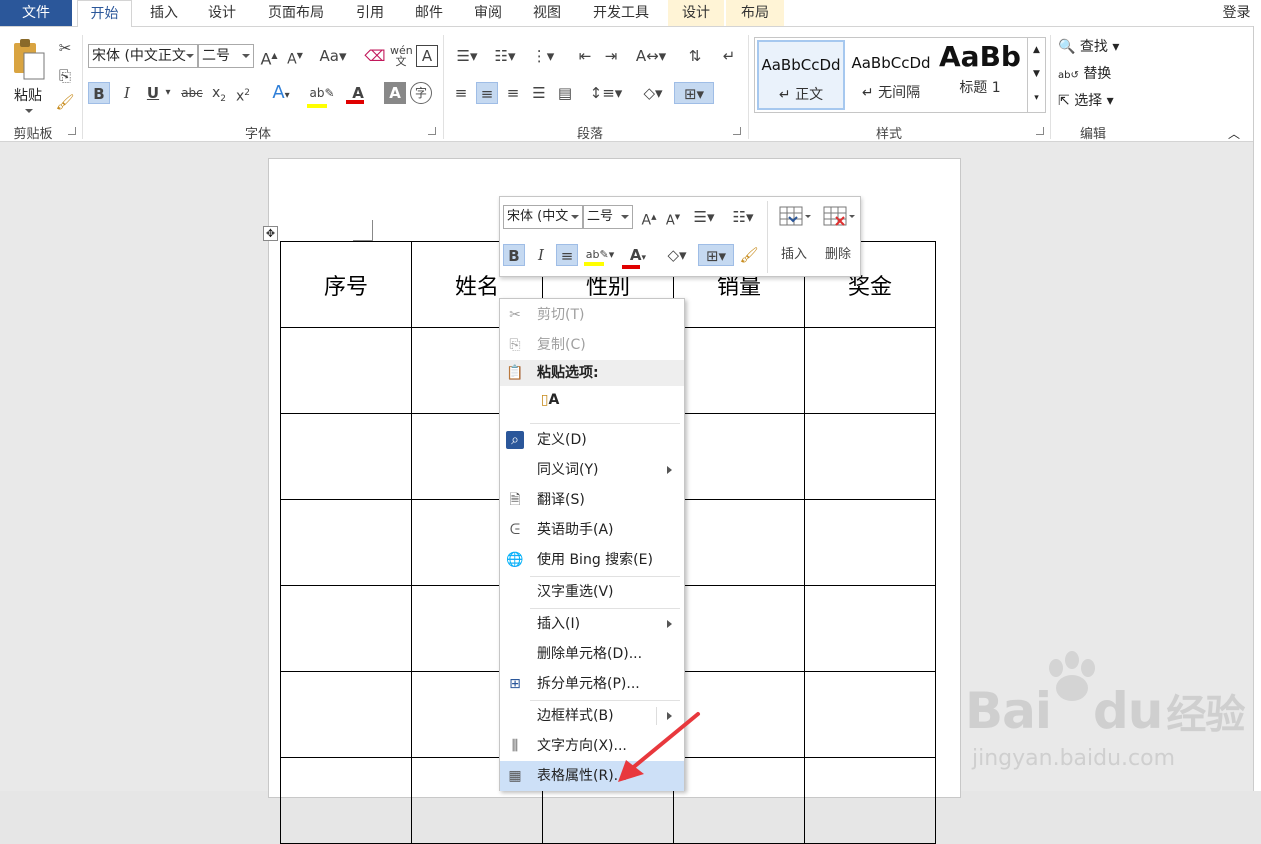  What do you see at coordinates (1098, 74) in the screenshot?
I see `replace-button: ab↺ 替换` at bounding box center [1098, 74].